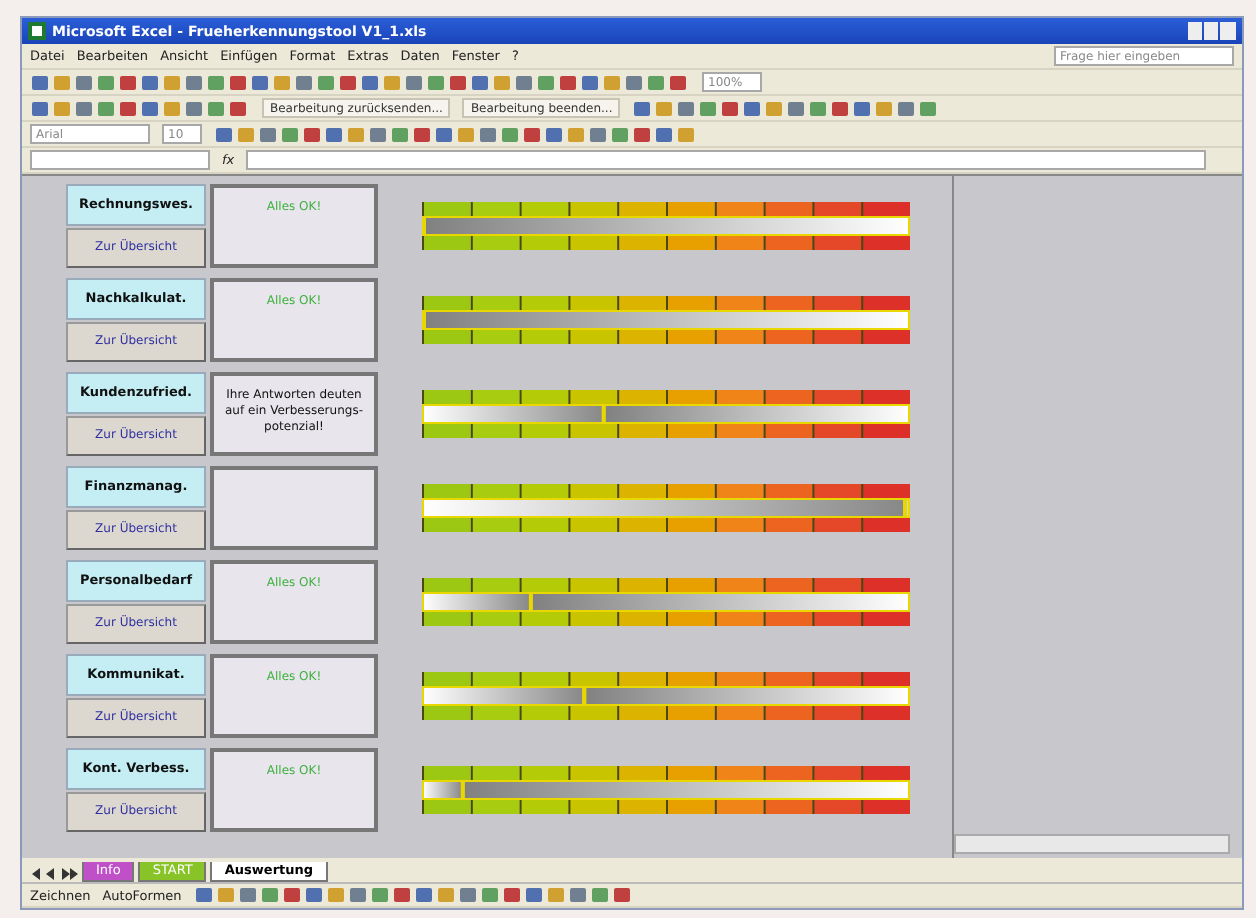 The image size is (1256, 918). What do you see at coordinates (37, 31) in the screenshot?
I see `excel-logo-icon` at bounding box center [37, 31].